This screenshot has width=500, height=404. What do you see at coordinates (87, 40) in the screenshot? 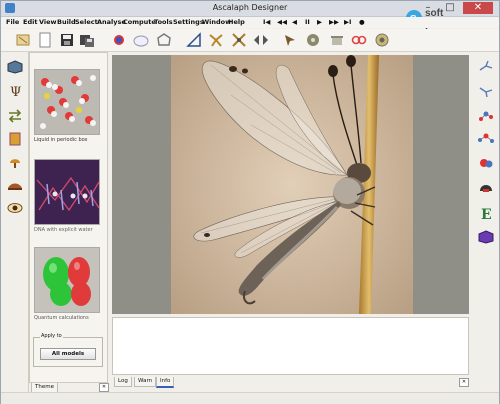
I see `save-as-icon` at bounding box center [87, 40].